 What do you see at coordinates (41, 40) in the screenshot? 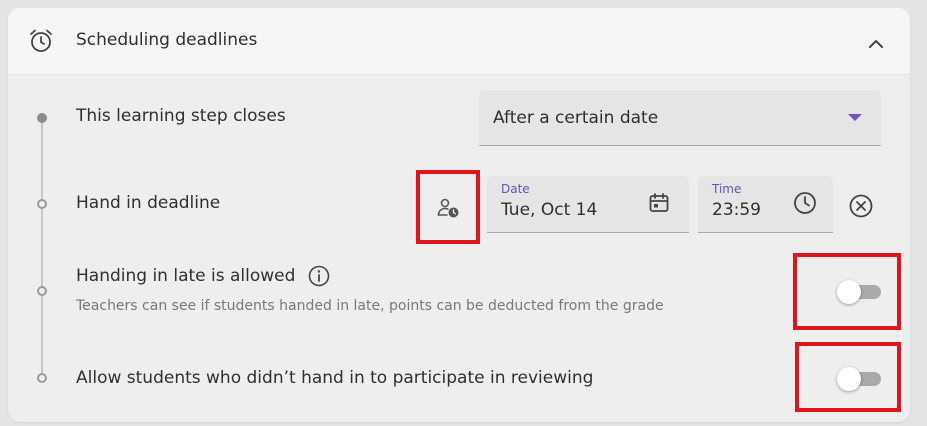
I see `alarm-clock-icon` at bounding box center [41, 40].